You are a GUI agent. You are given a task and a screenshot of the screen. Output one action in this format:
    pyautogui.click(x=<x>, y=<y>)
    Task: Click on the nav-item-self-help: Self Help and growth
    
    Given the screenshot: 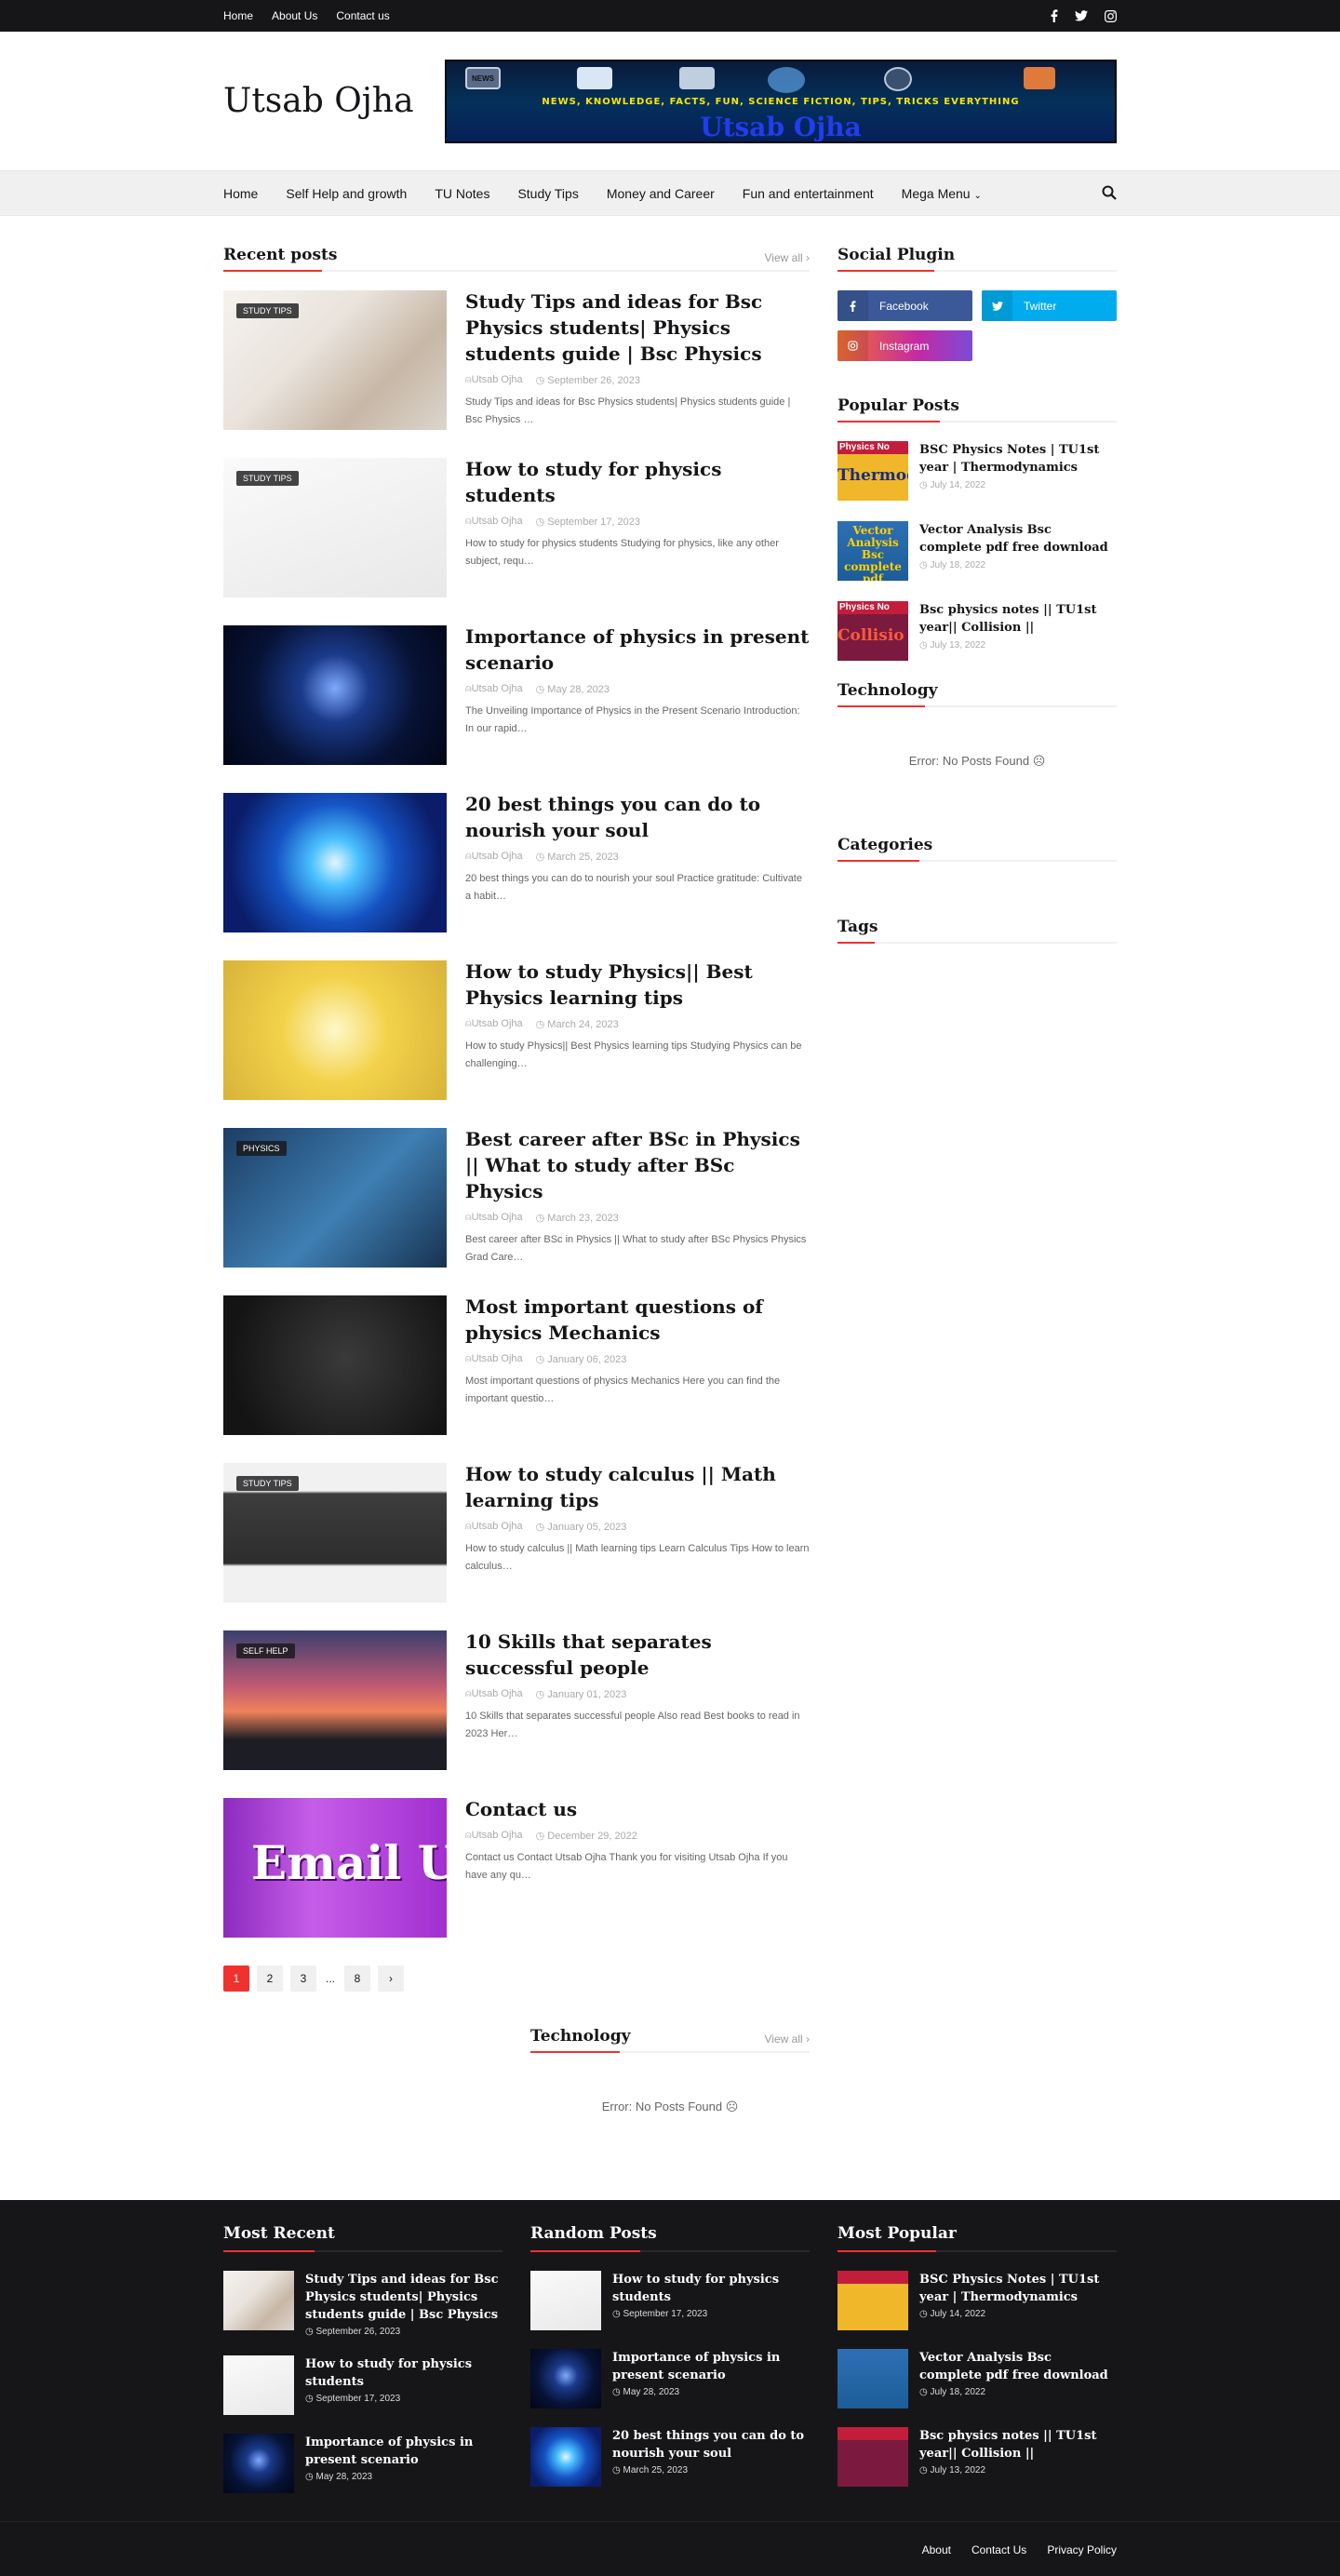 What is the action you would take?
    pyautogui.click(x=346, y=193)
    